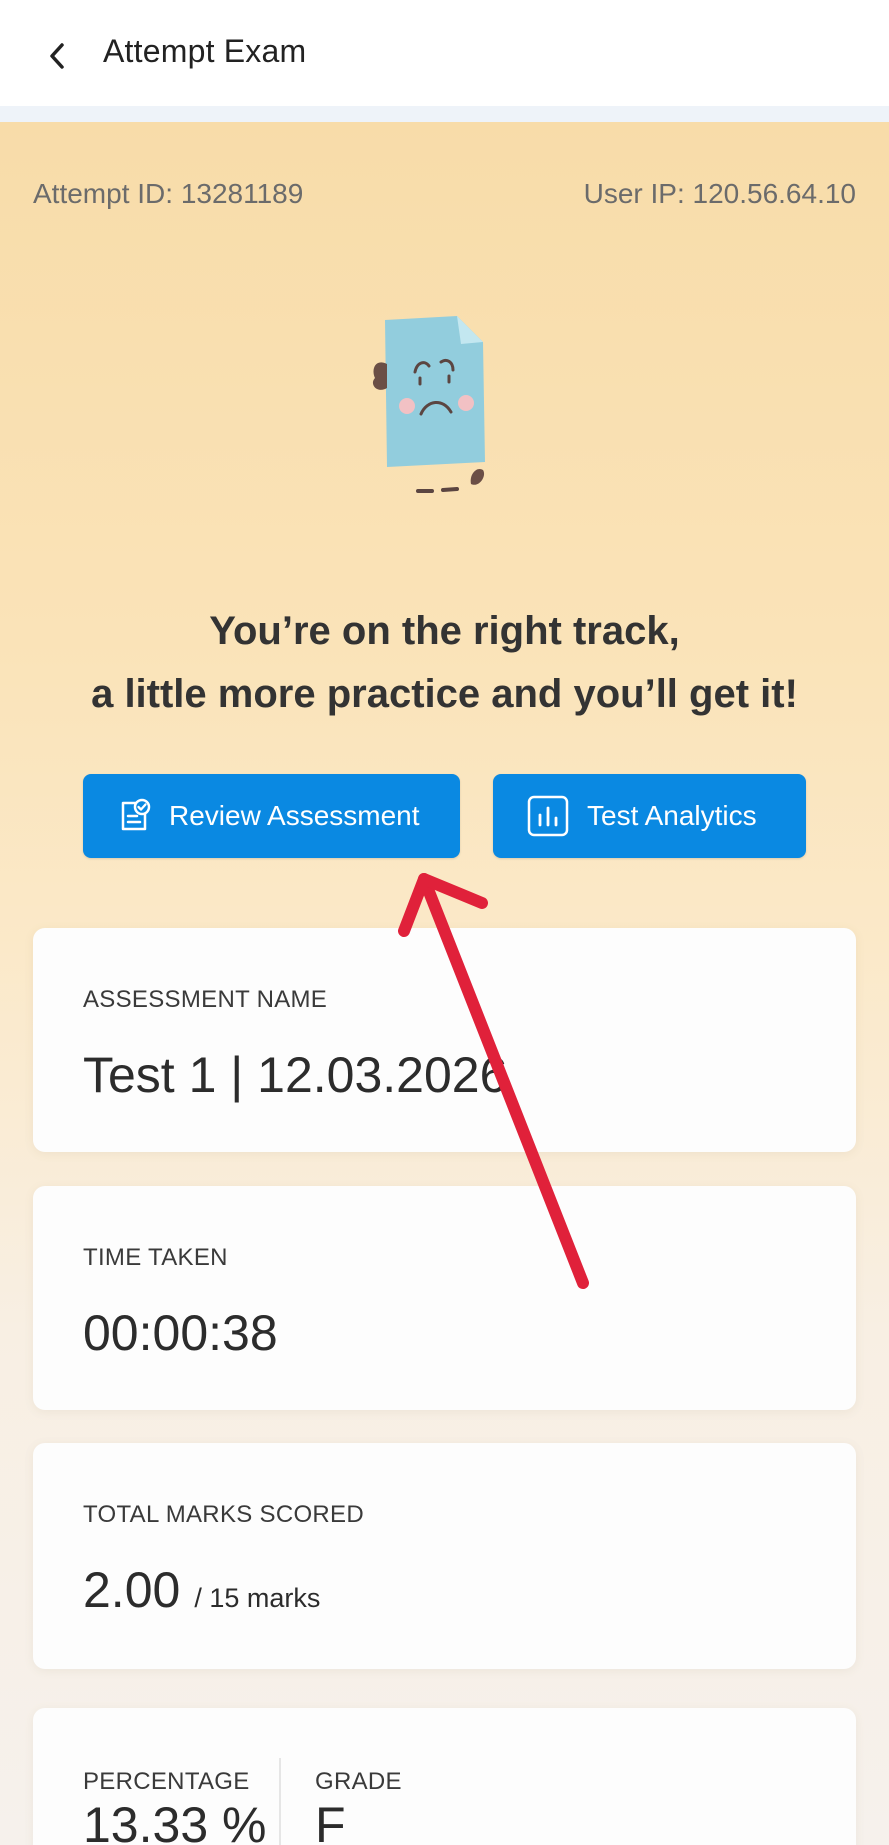 The image size is (889, 1845). Describe the element at coordinates (330, 1821) in the screenshot. I see `grade-value: F` at that location.